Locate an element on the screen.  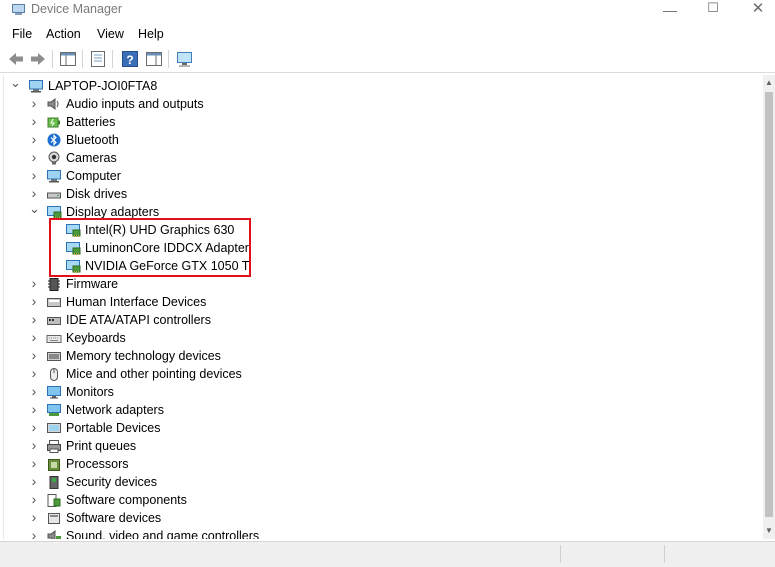
tree-node-label: LAPTOP-JOI0FTA8 is located at coordinates (103, 86).